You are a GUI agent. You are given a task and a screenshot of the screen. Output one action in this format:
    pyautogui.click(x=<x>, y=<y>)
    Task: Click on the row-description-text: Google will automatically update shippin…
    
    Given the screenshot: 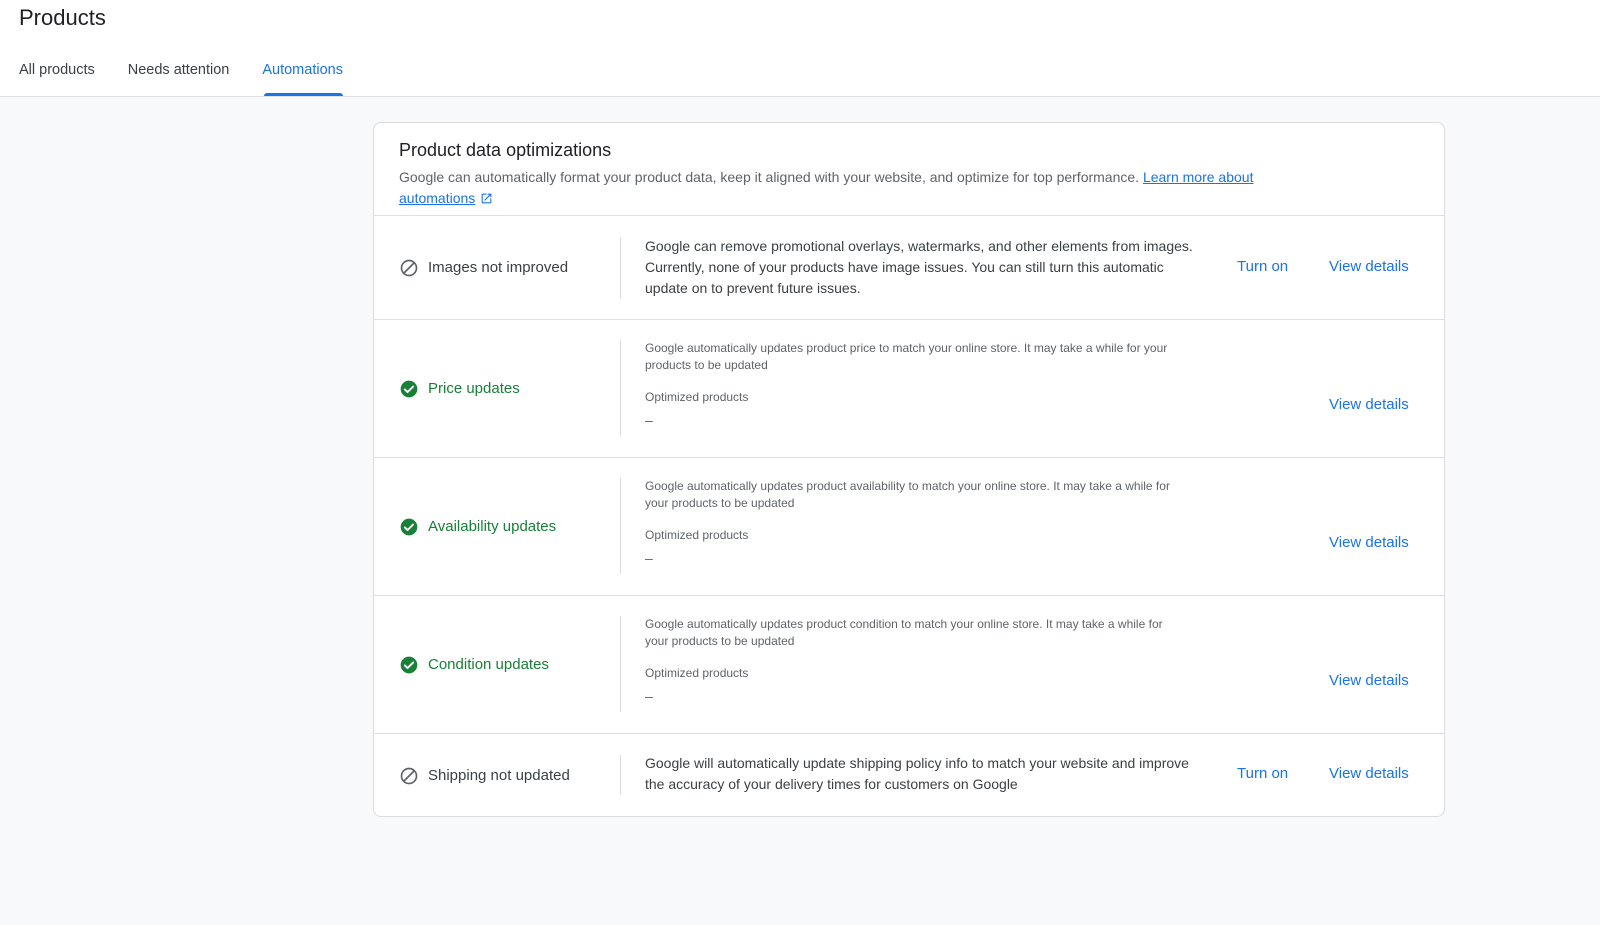 What is the action you would take?
    pyautogui.click(x=917, y=773)
    